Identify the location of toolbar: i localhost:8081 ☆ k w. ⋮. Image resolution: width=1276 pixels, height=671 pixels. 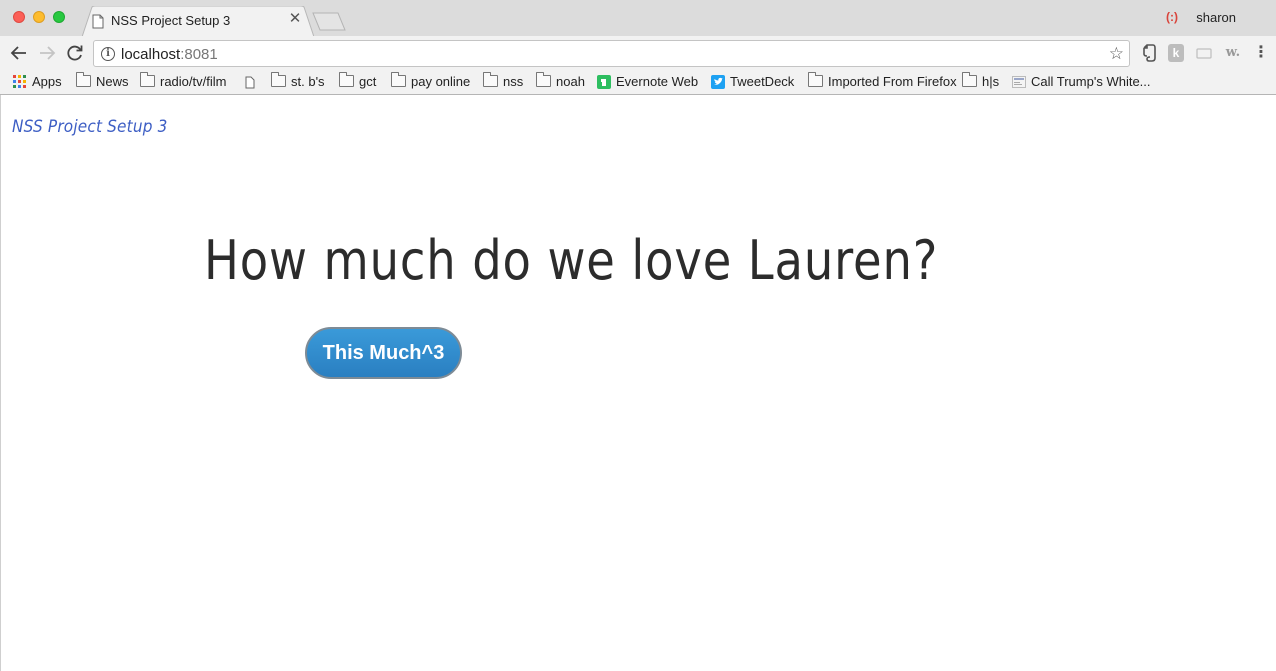
(638, 53).